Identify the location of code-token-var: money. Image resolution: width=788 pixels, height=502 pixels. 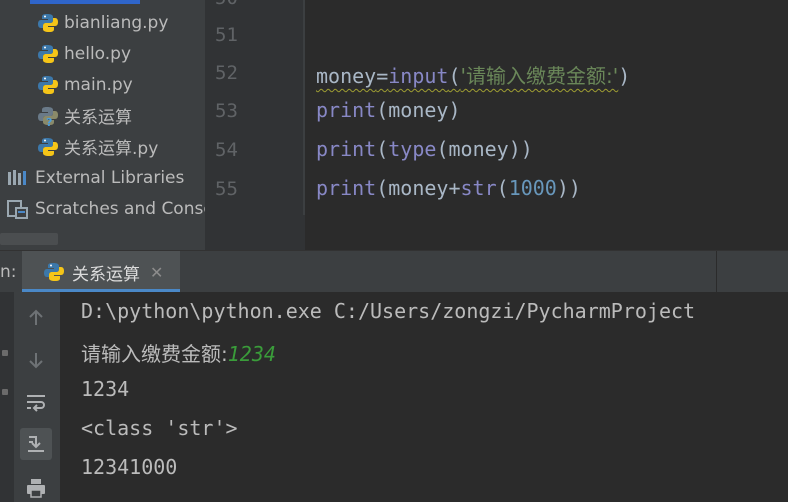
(346, 76).